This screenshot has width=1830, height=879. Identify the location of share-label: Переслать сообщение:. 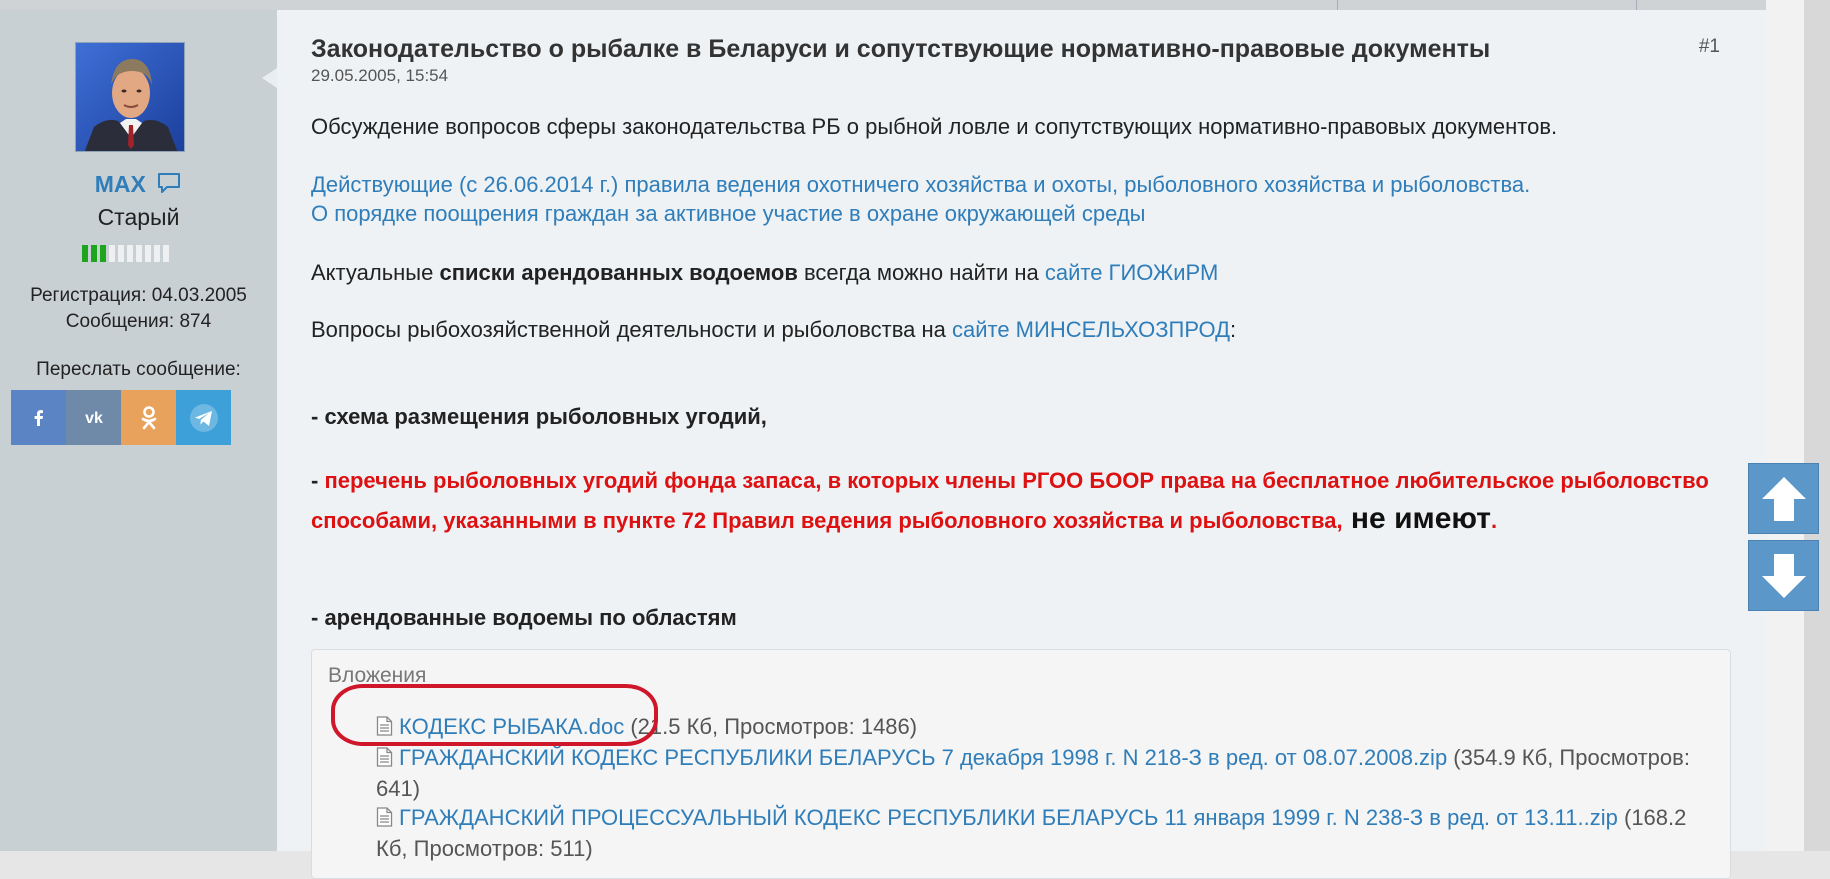
(138, 369).